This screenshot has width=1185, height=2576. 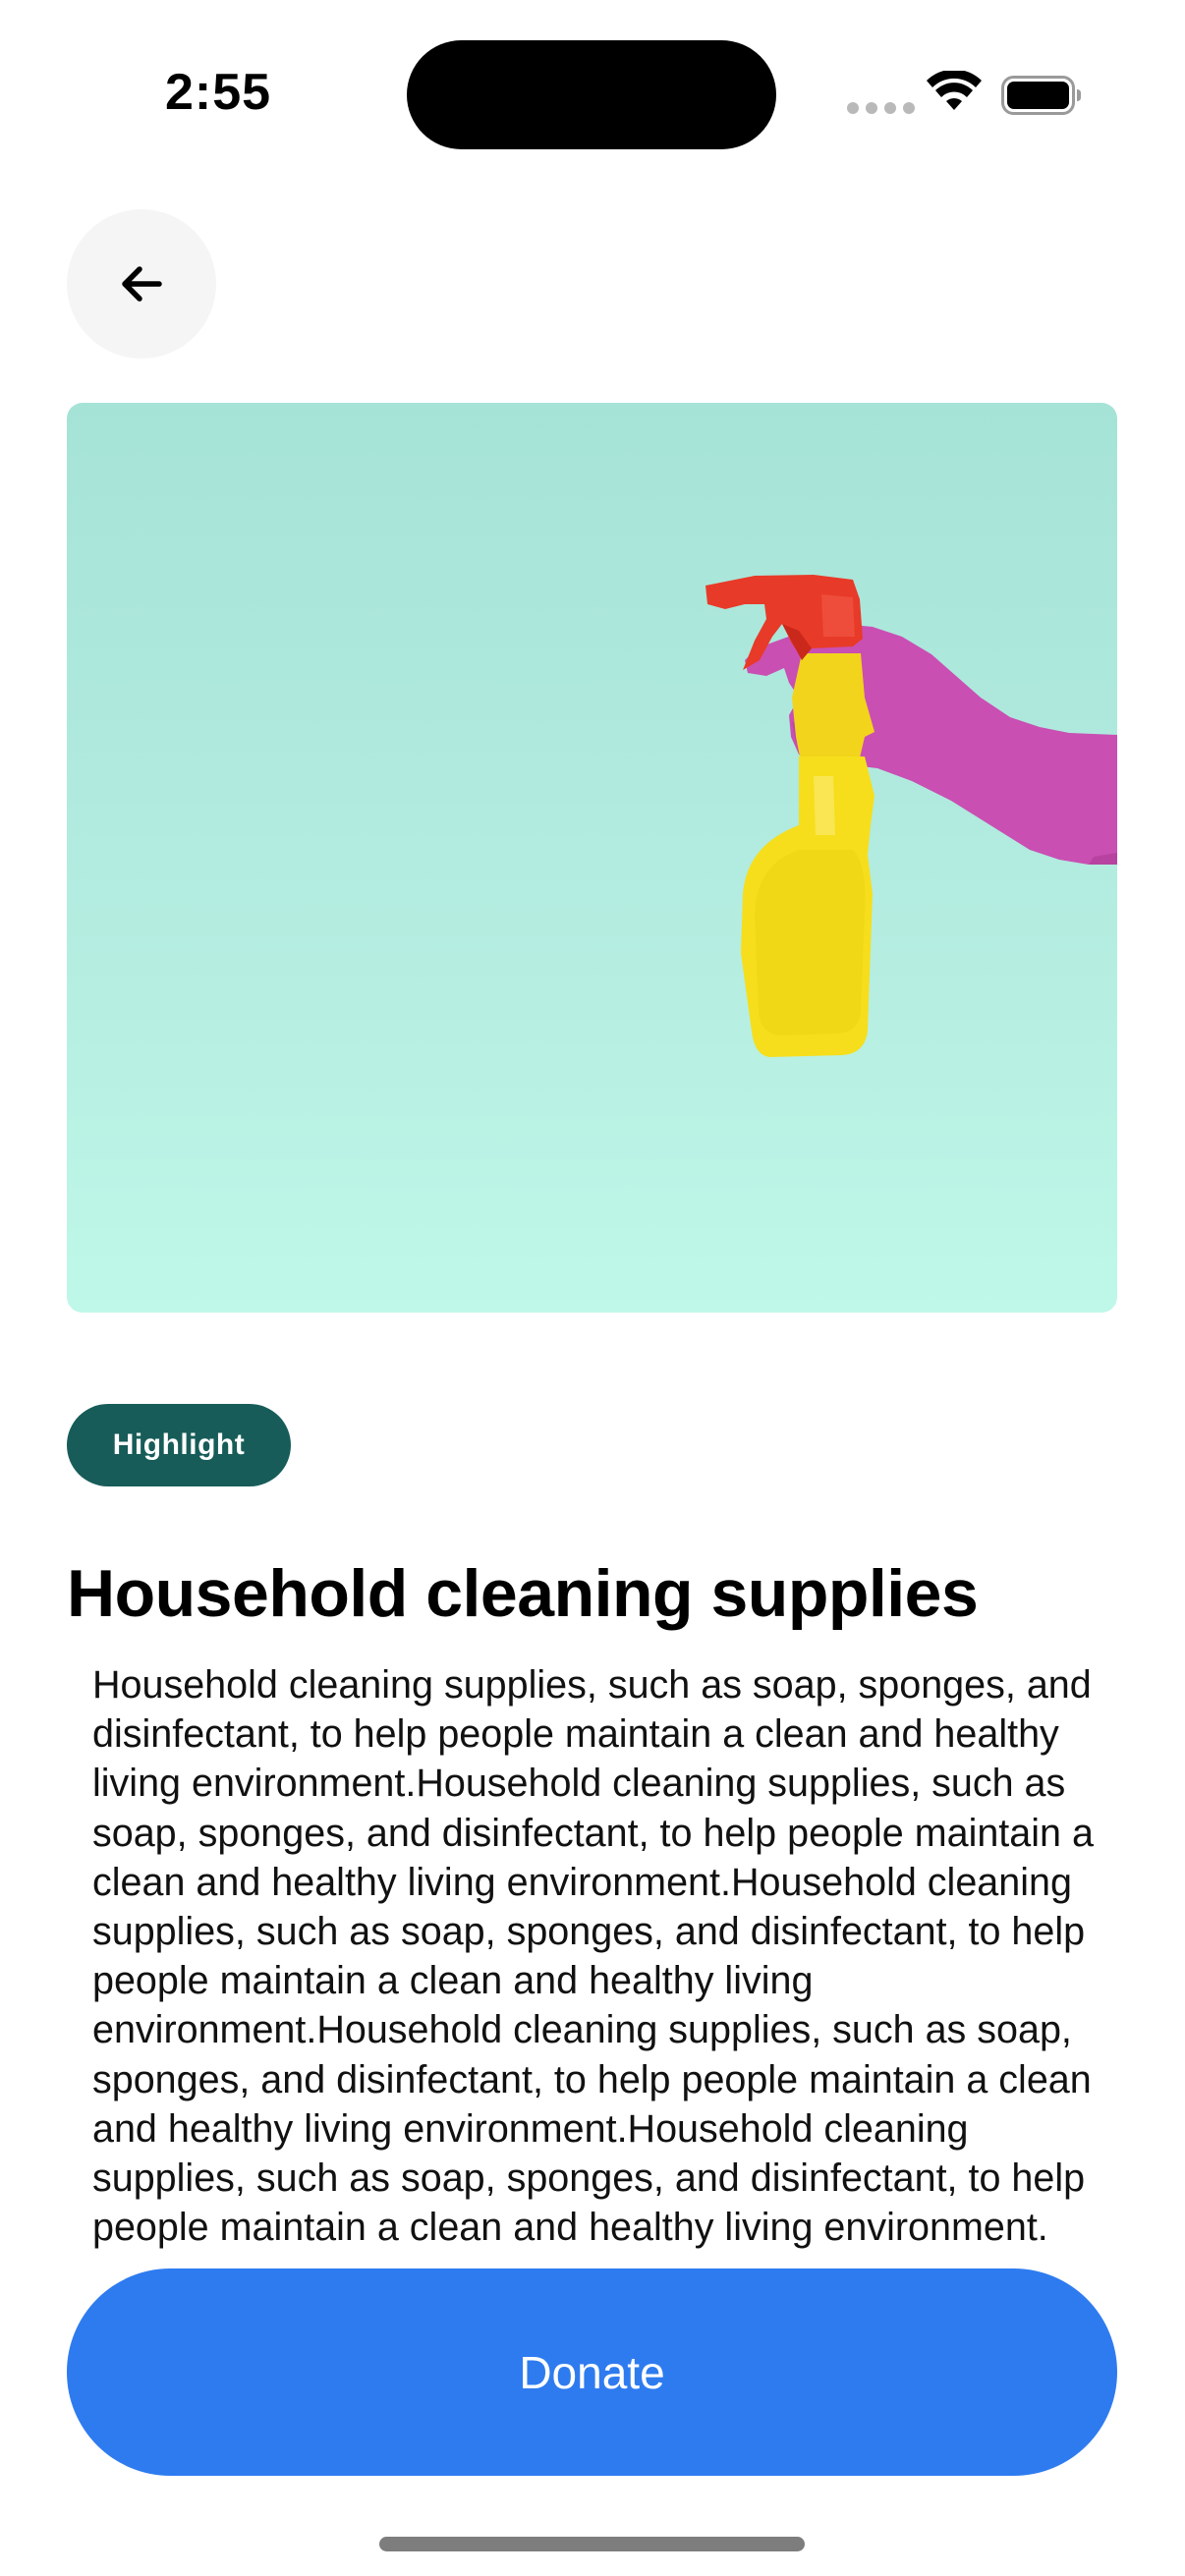 What do you see at coordinates (592, 2544) in the screenshot?
I see `home-indicator` at bounding box center [592, 2544].